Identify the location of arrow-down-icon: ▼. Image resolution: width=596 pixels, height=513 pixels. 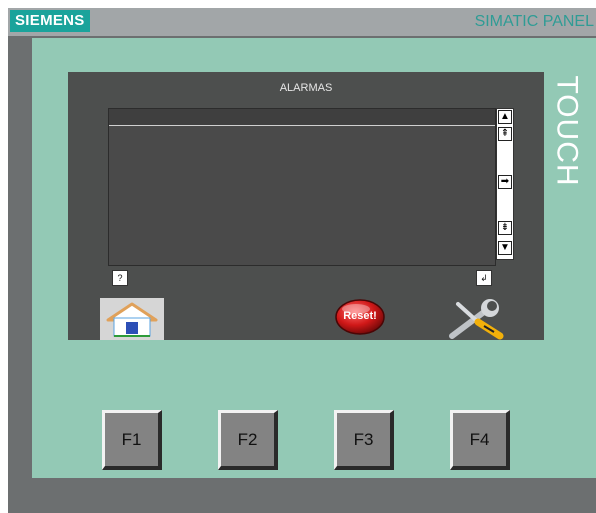
(505, 248).